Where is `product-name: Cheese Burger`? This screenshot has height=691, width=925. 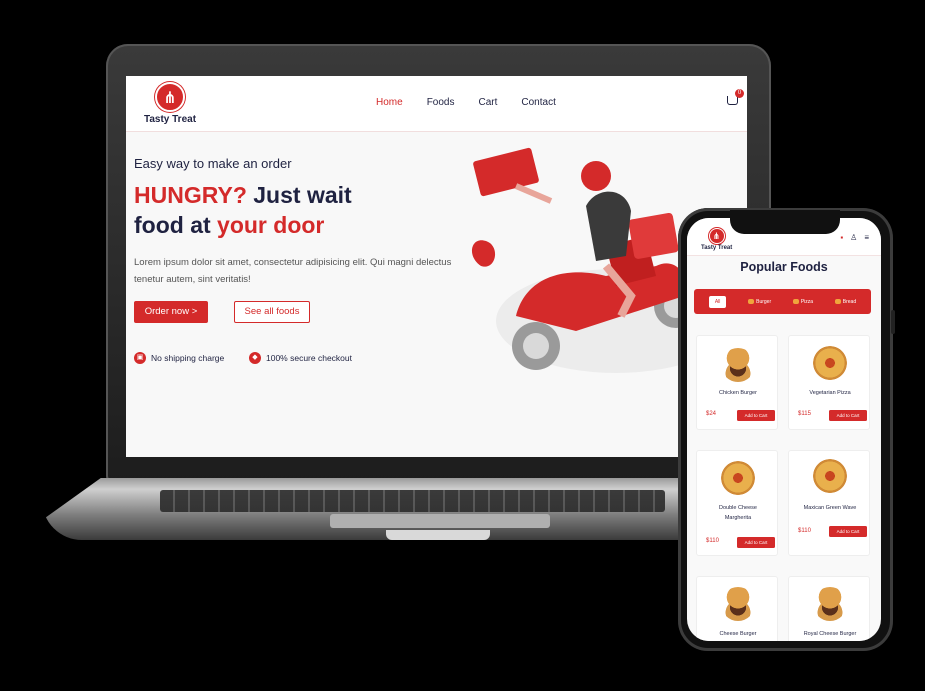
product-name: Cheese Burger is located at coordinates (738, 634).